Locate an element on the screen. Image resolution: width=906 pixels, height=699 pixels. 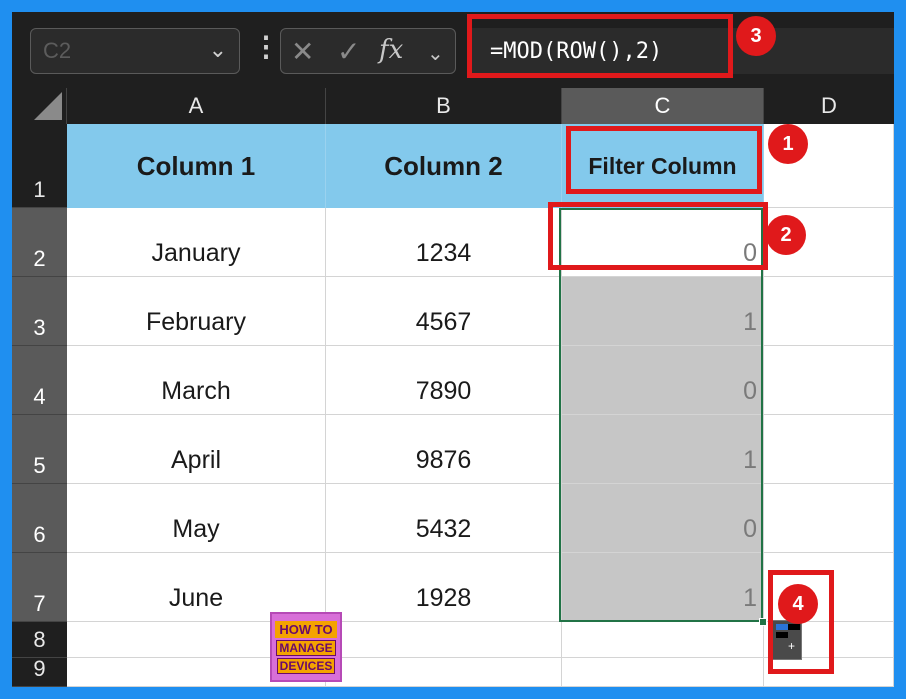
column-header-b: B is located at coordinates (444, 106).